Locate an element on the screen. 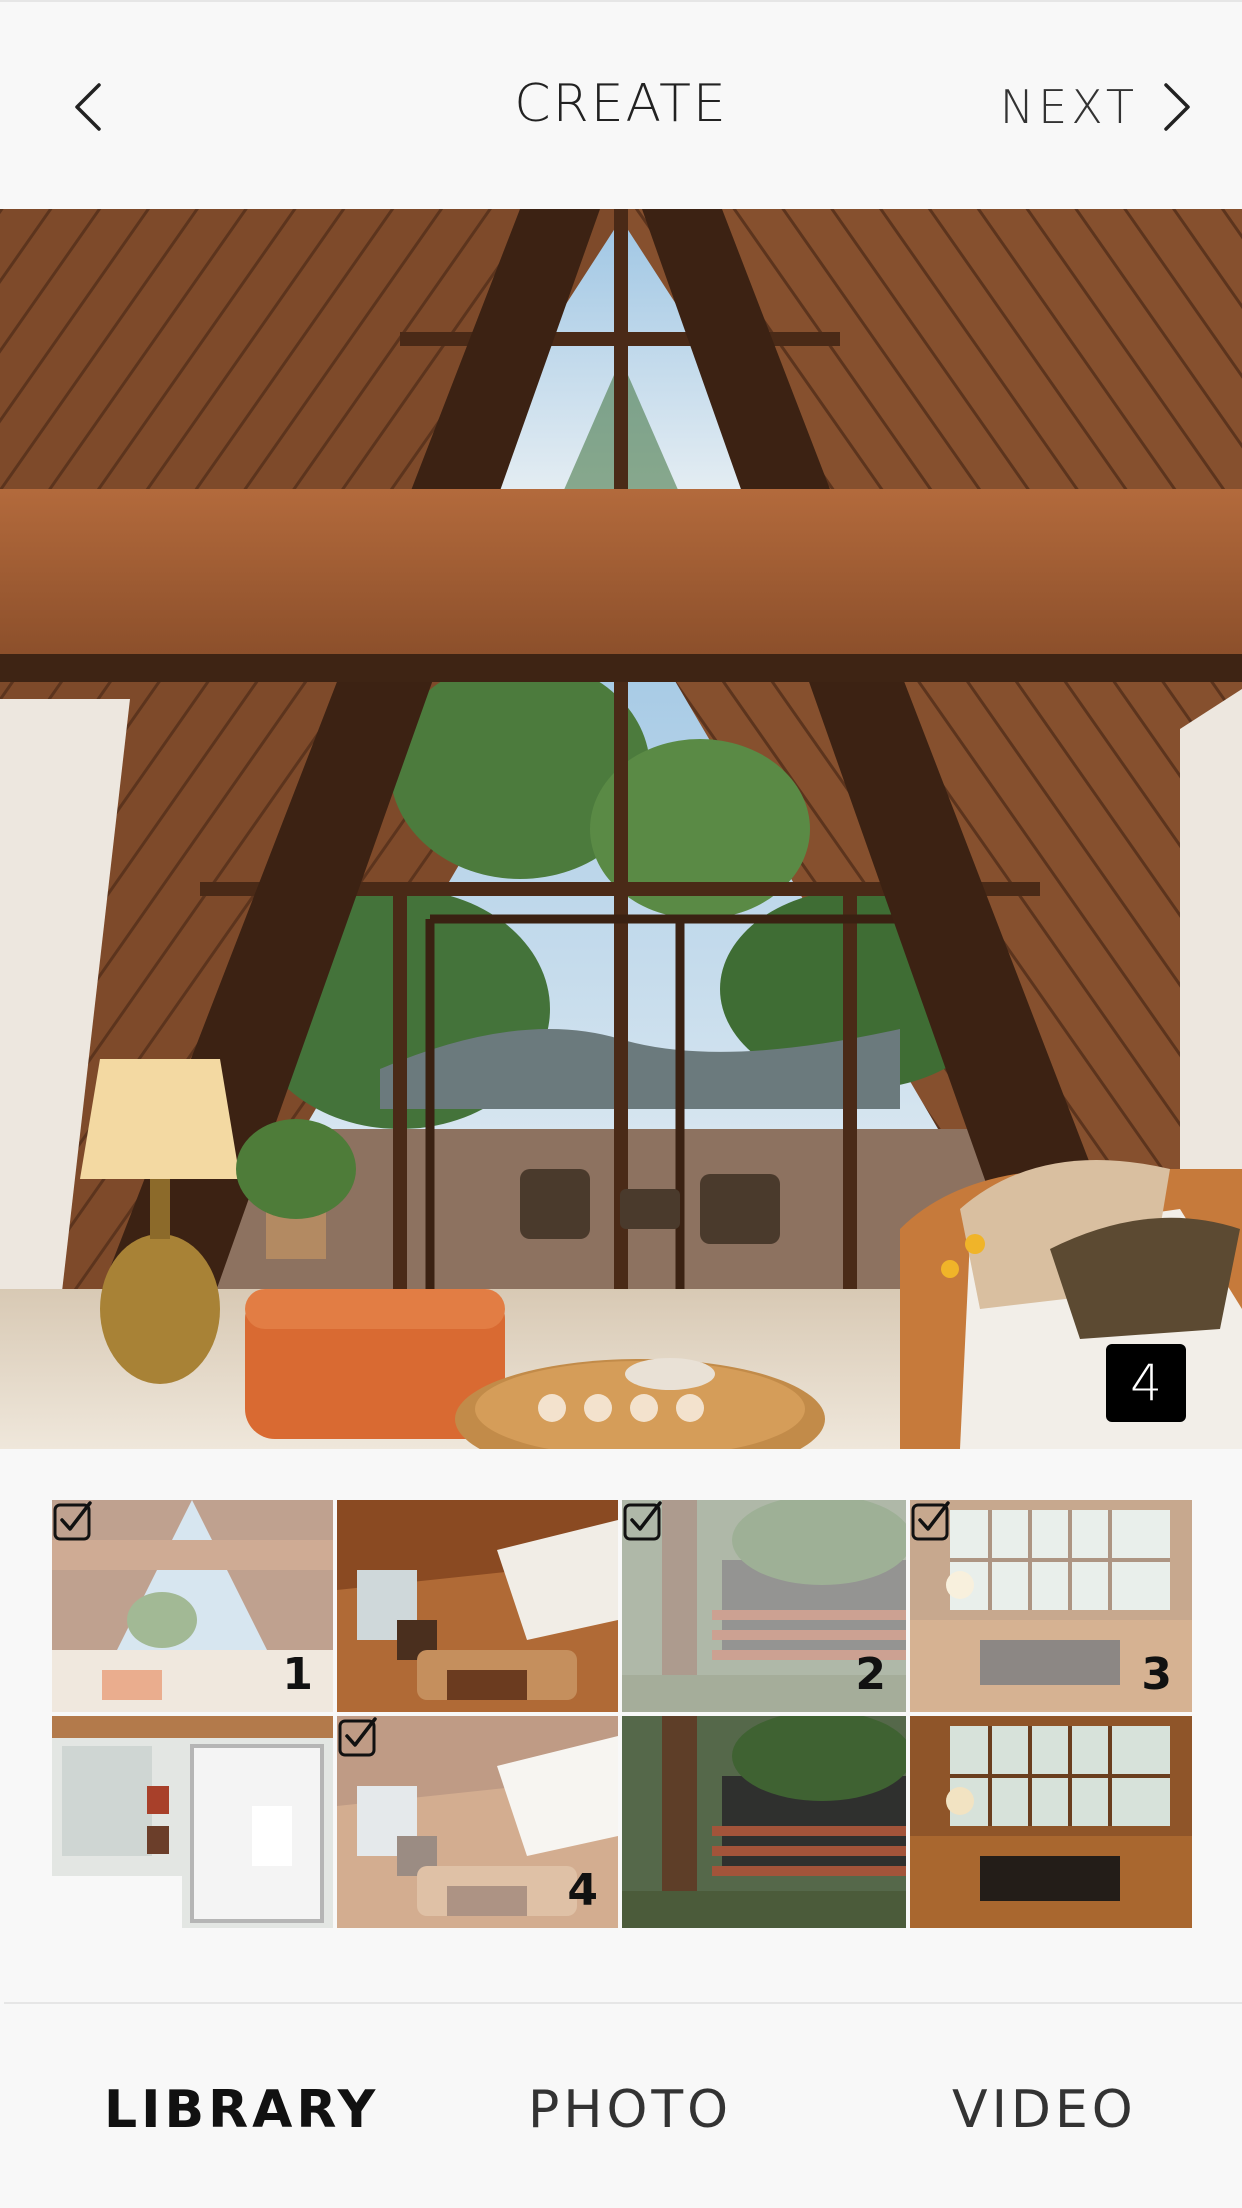 The height and width of the screenshot is (2208, 1242). selection-order: 1 is located at coordinates (297, 1674).